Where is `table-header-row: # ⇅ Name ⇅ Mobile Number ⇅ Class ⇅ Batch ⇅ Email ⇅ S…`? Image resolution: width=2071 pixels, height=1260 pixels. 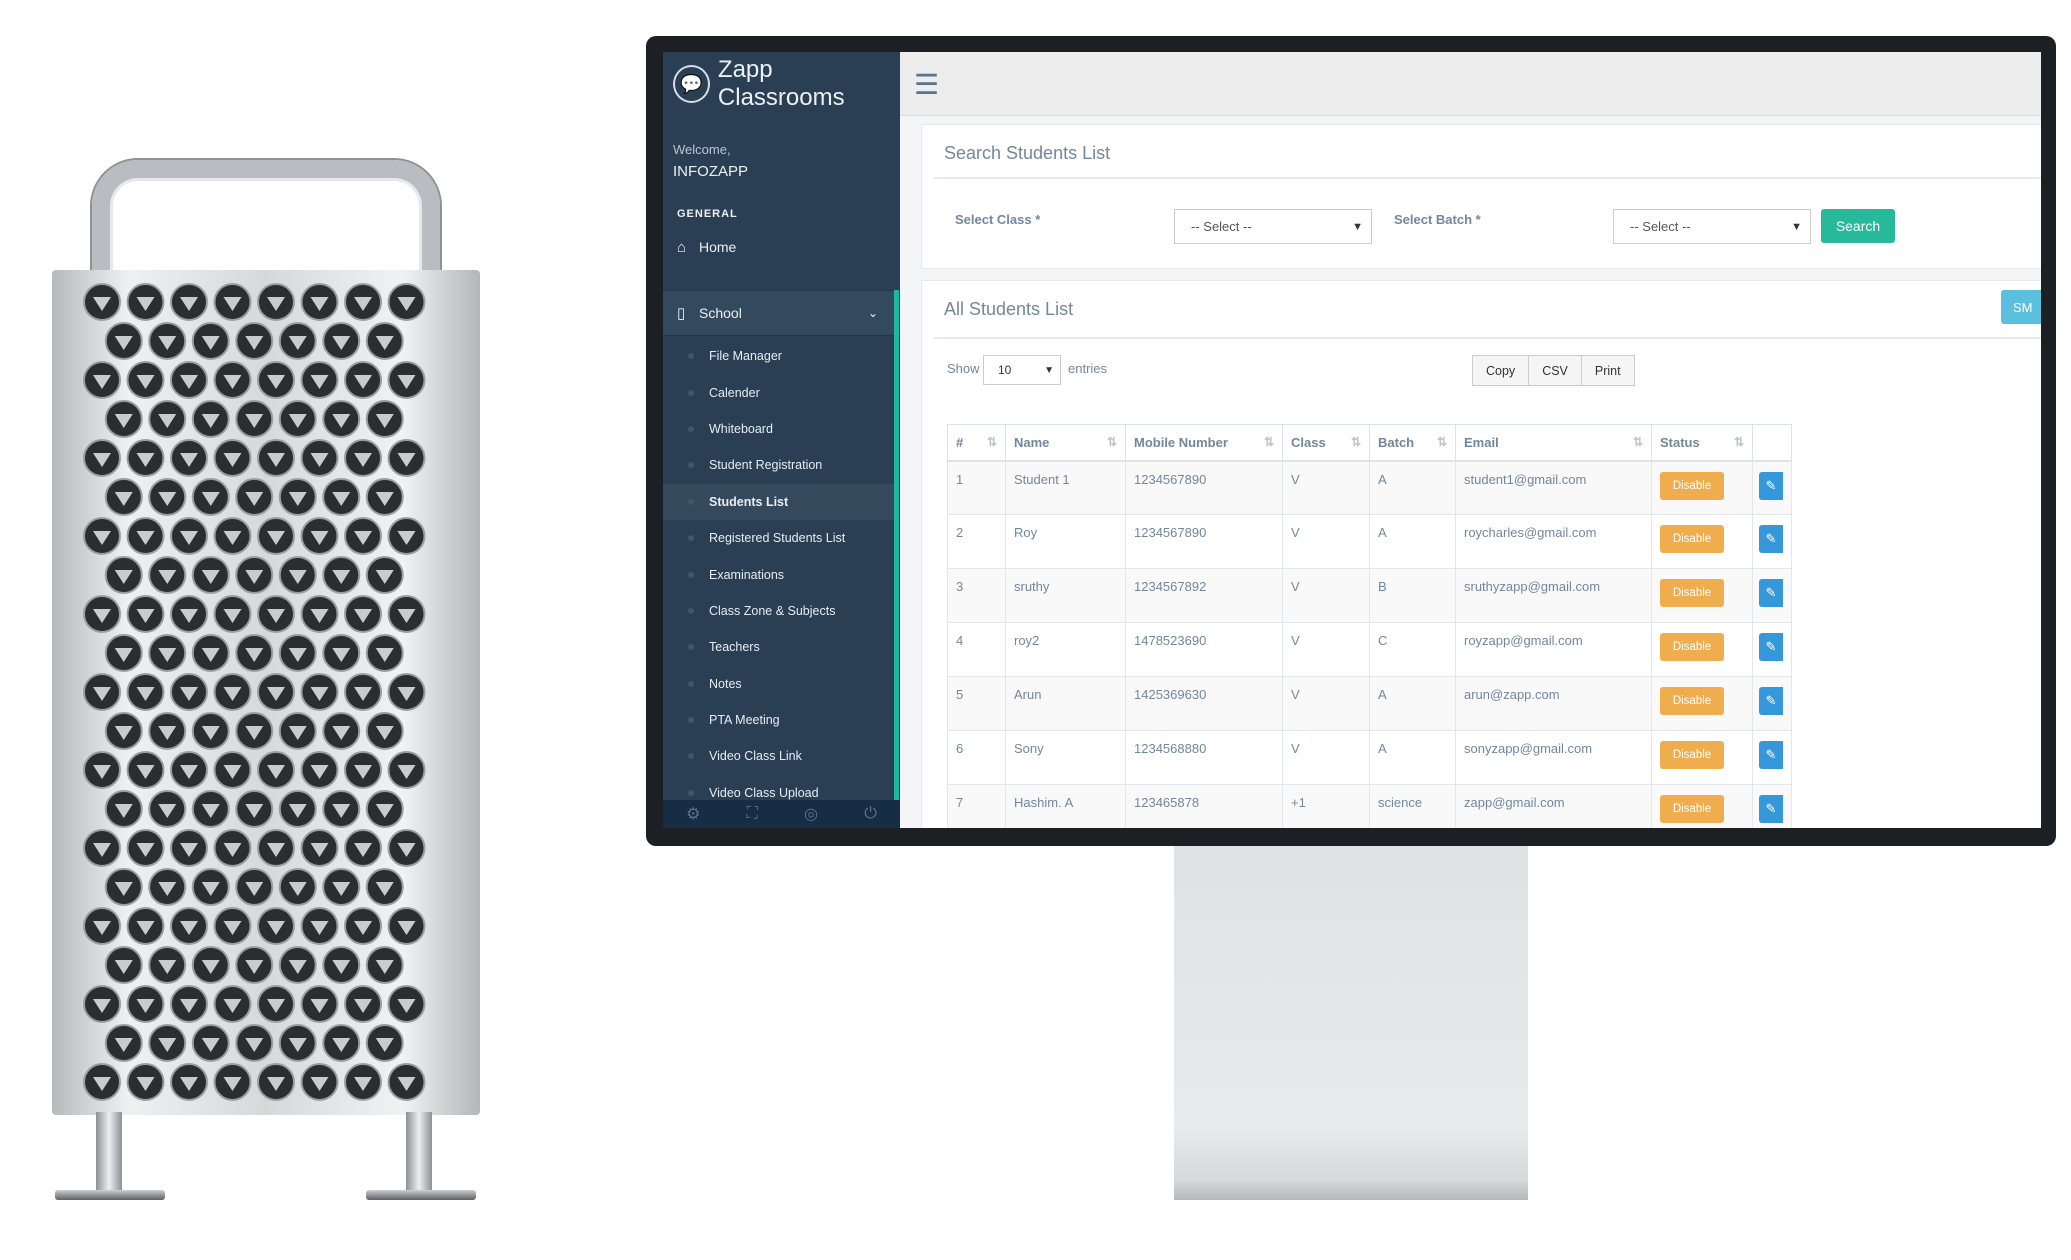 table-header-row: # ⇅ Name ⇅ Mobile Number ⇅ Class ⇅ Batch ⇅ Email ⇅ S… is located at coordinates (1369, 443).